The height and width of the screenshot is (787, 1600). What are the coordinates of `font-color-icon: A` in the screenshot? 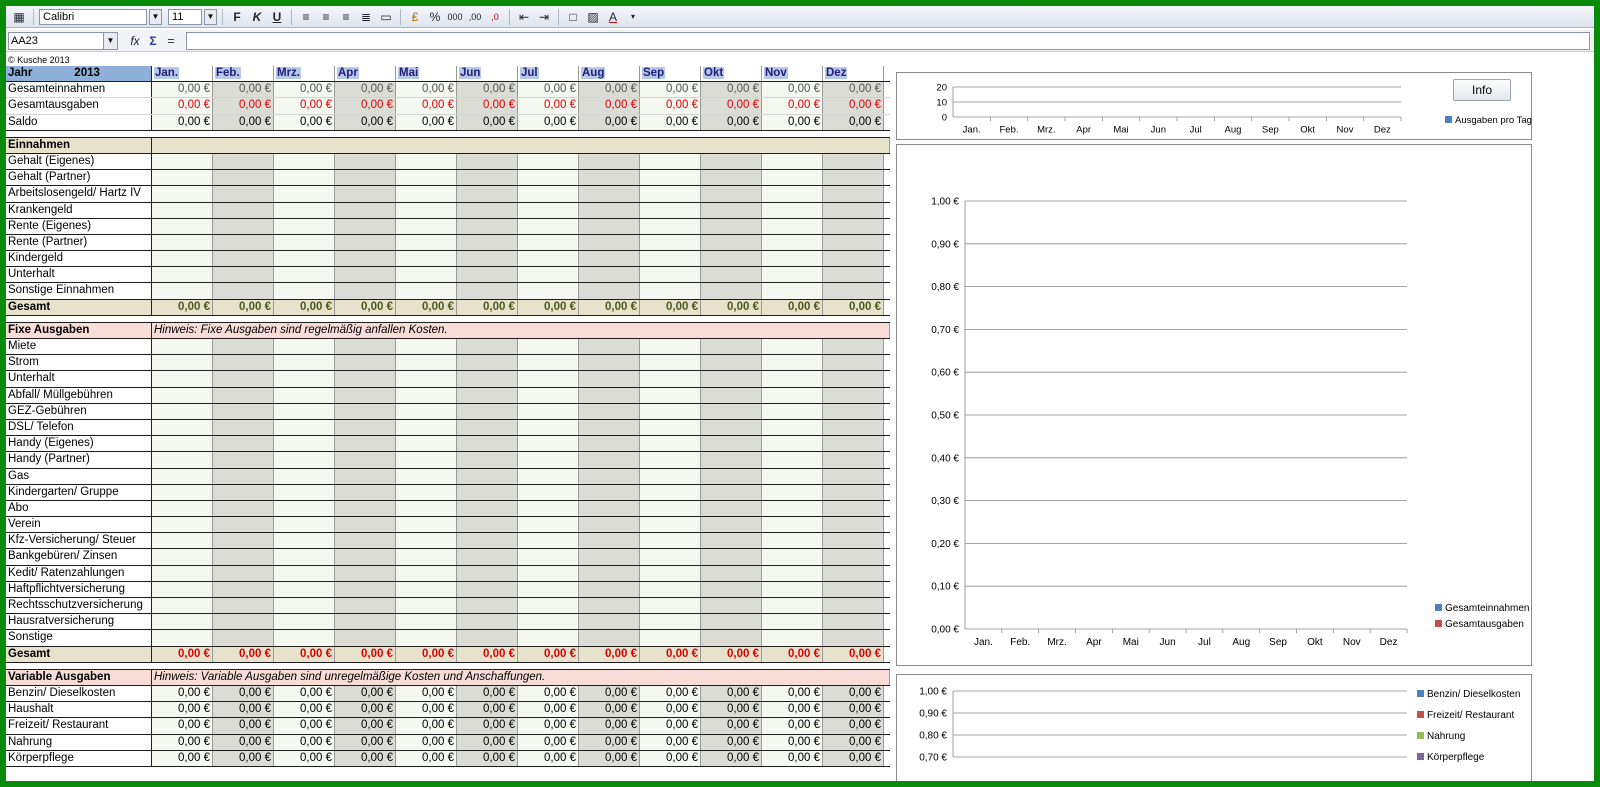 It's located at (613, 17).